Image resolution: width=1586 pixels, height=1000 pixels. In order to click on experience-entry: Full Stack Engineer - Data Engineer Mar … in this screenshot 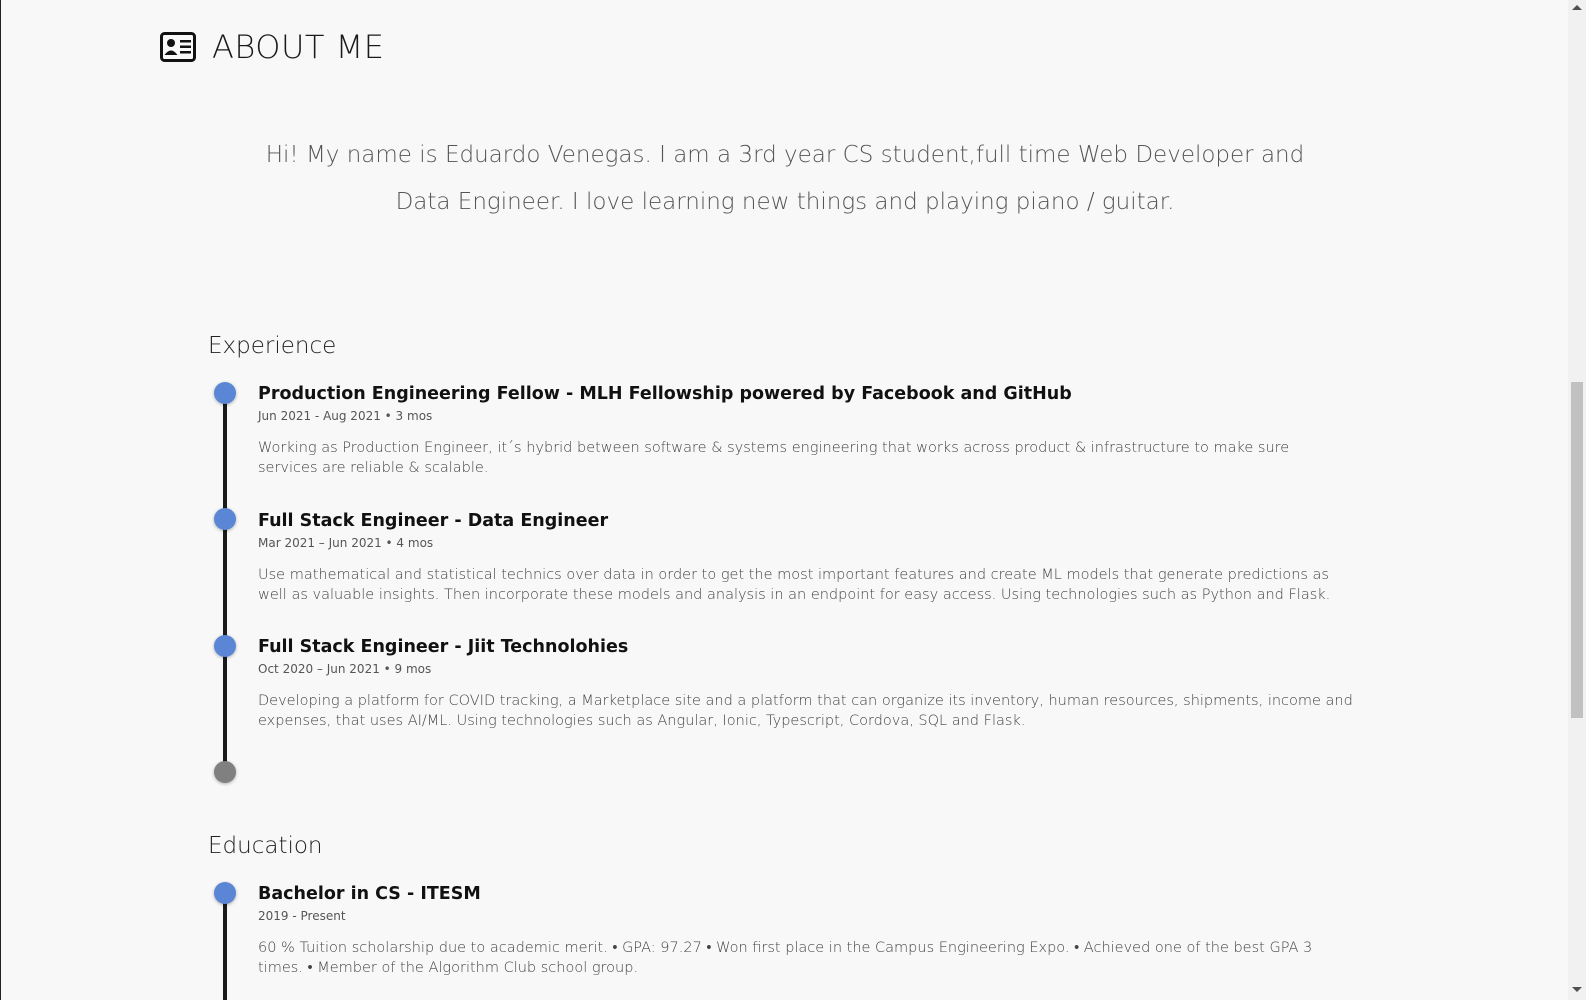, I will do `click(805, 557)`.